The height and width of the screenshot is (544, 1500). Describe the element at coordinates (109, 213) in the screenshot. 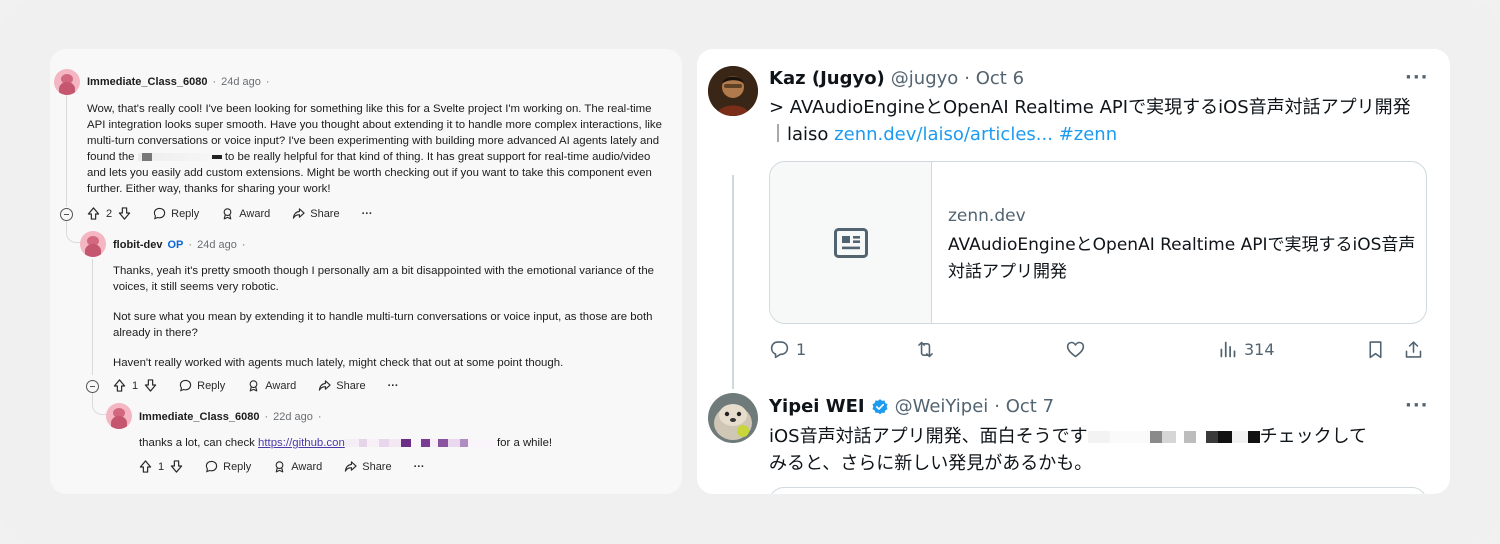

I see `vote-control: 2` at that location.